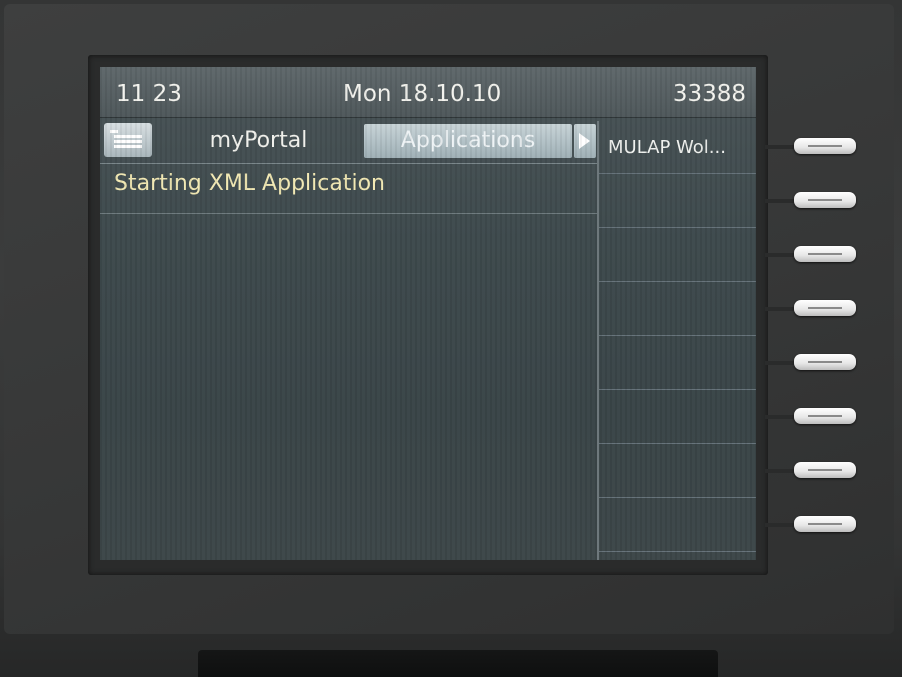 This screenshot has width=902, height=677. Describe the element at coordinates (249, 183) in the screenshot. I see `status-message: Starting XML Application` at that location.